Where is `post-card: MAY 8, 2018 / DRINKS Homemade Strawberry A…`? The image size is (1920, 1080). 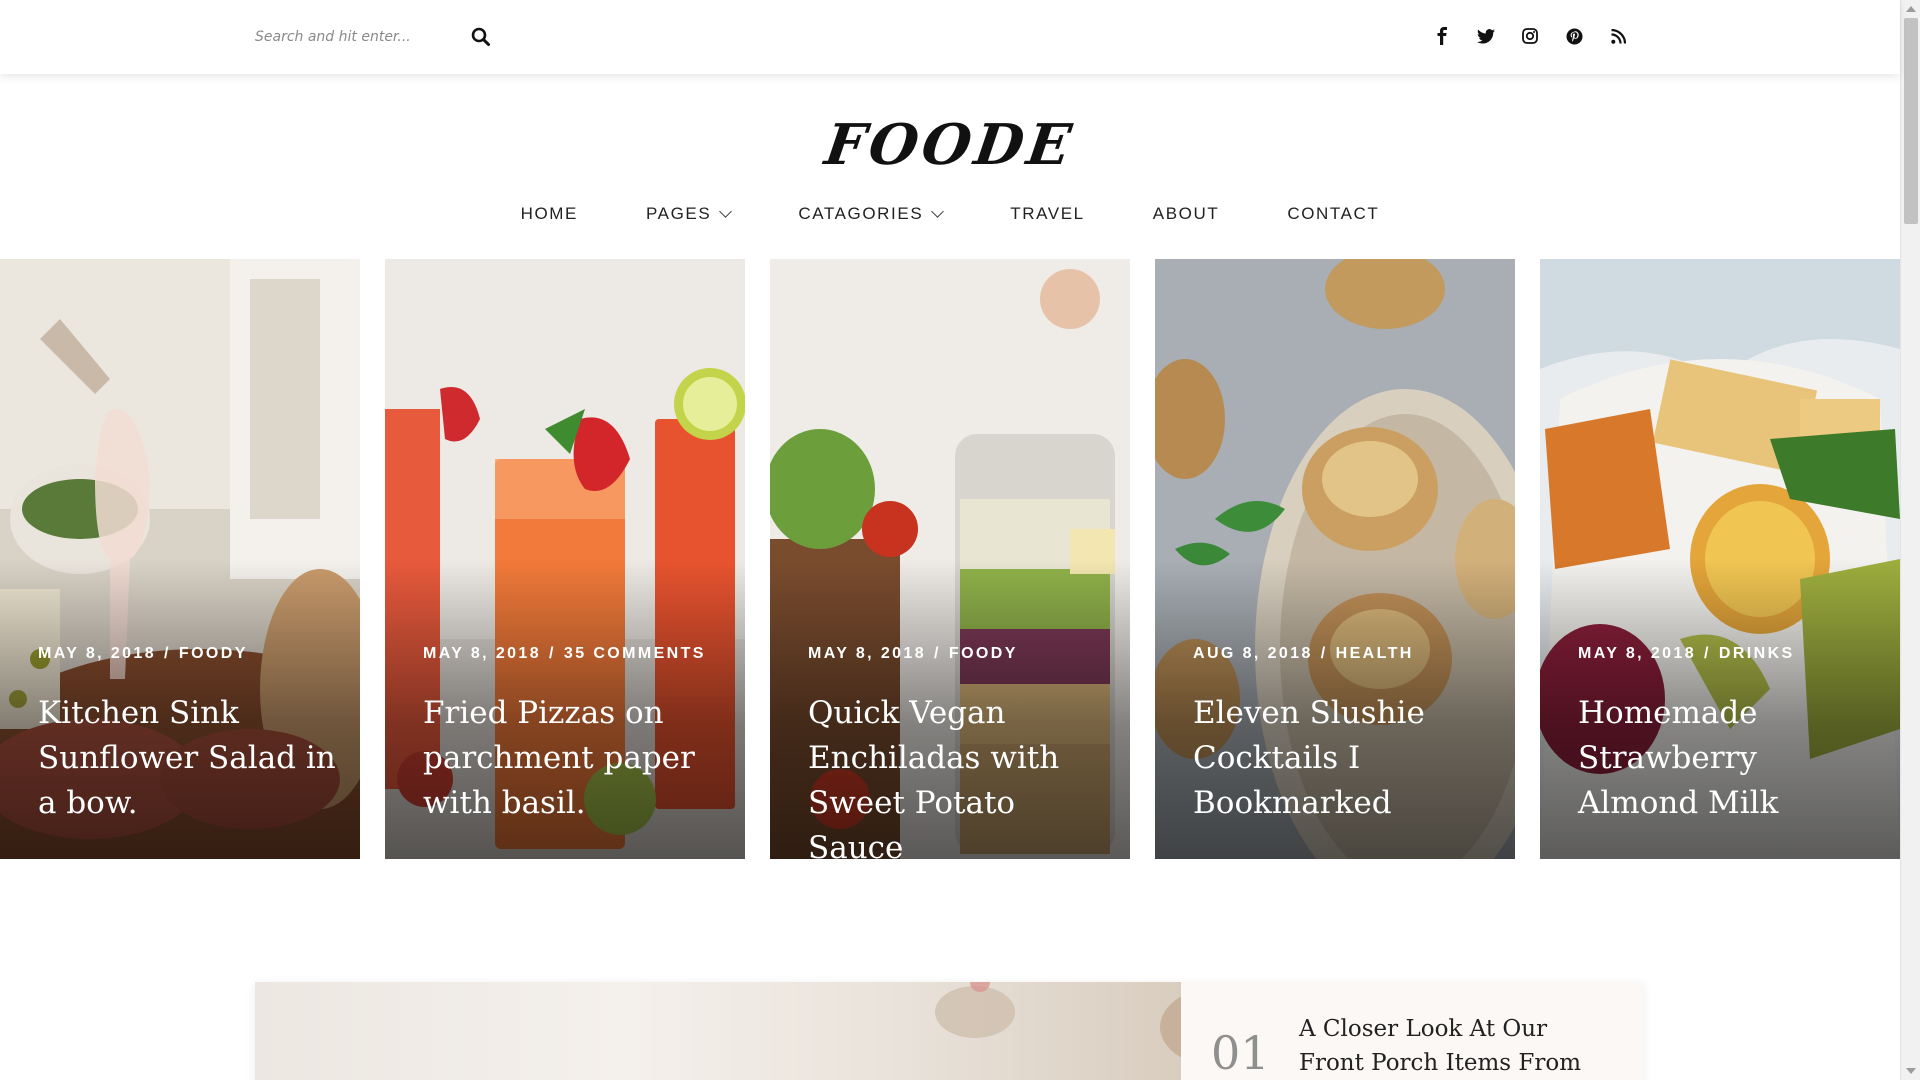
post-card: MAY 8, 2018 / DRINKS Homemade Strawberry A… is located at coordinates (1720, 559).